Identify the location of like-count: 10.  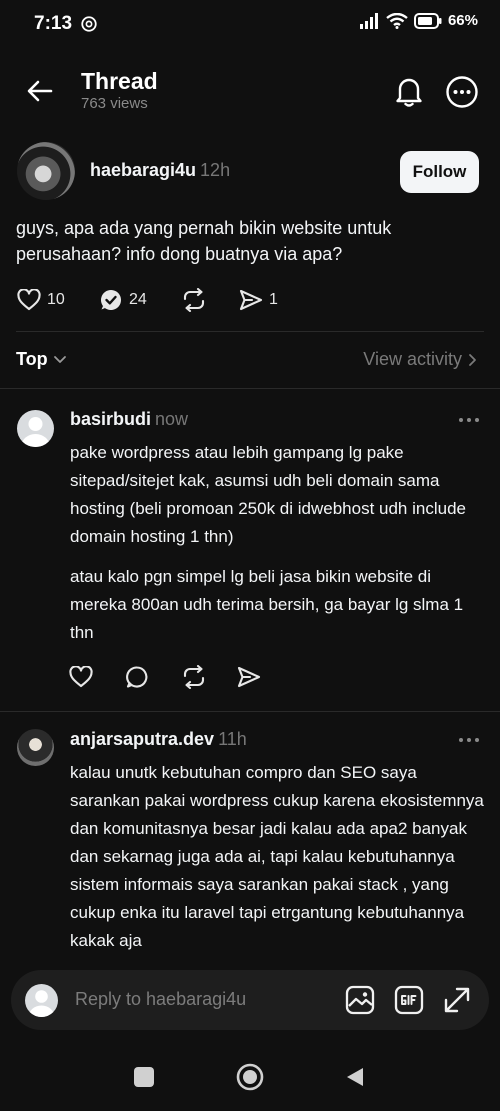
(56, 299).